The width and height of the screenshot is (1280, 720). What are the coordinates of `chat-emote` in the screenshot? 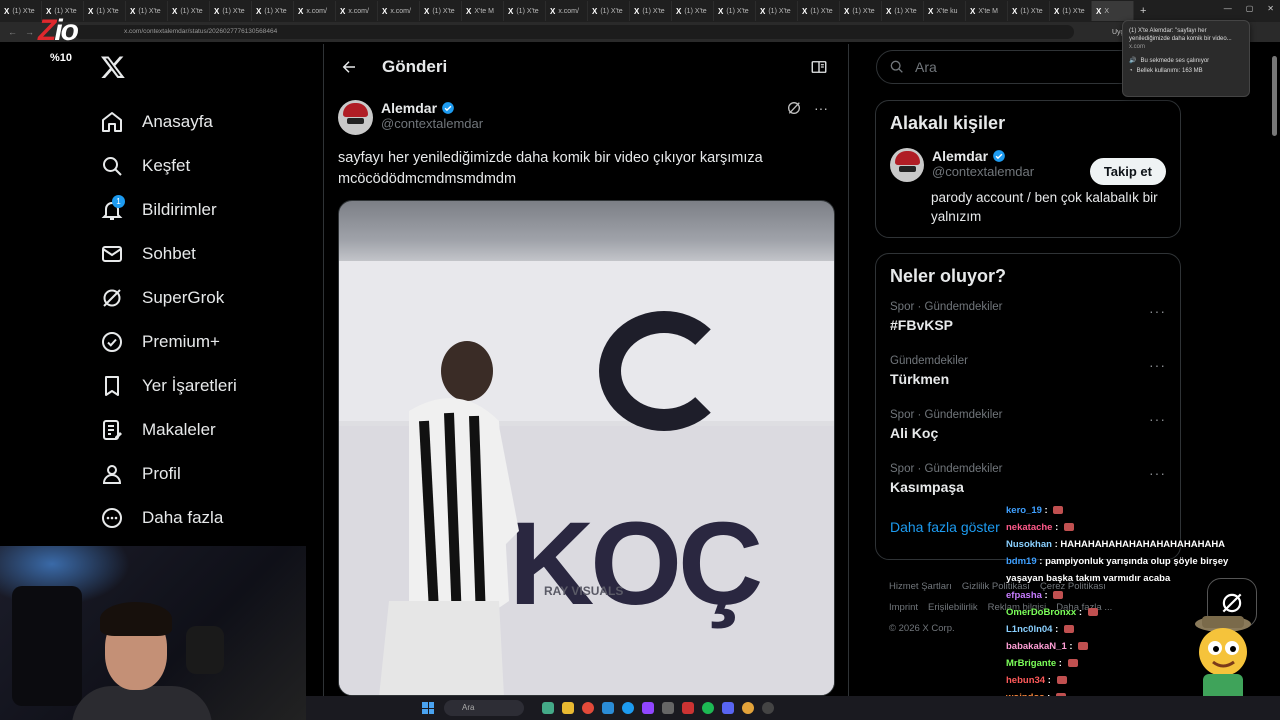 It's located at (1092, 612).